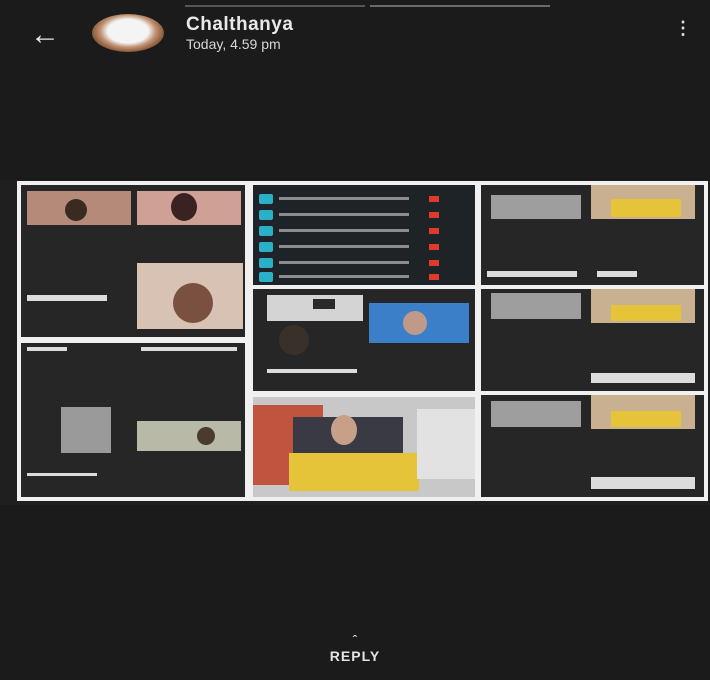  I want to click on reply-button: REPLY, so click(355, 656).